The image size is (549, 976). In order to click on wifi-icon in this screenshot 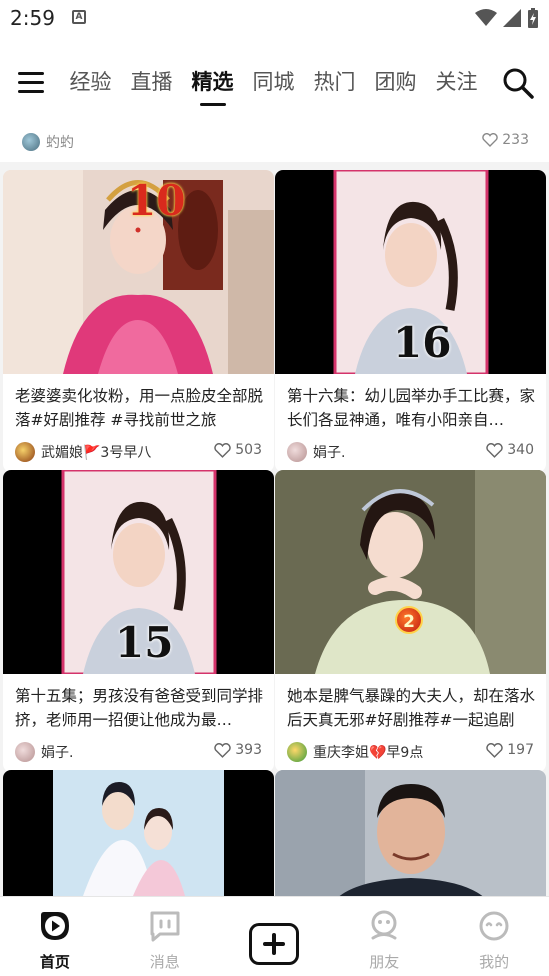, I will do `click(486, 17)`.